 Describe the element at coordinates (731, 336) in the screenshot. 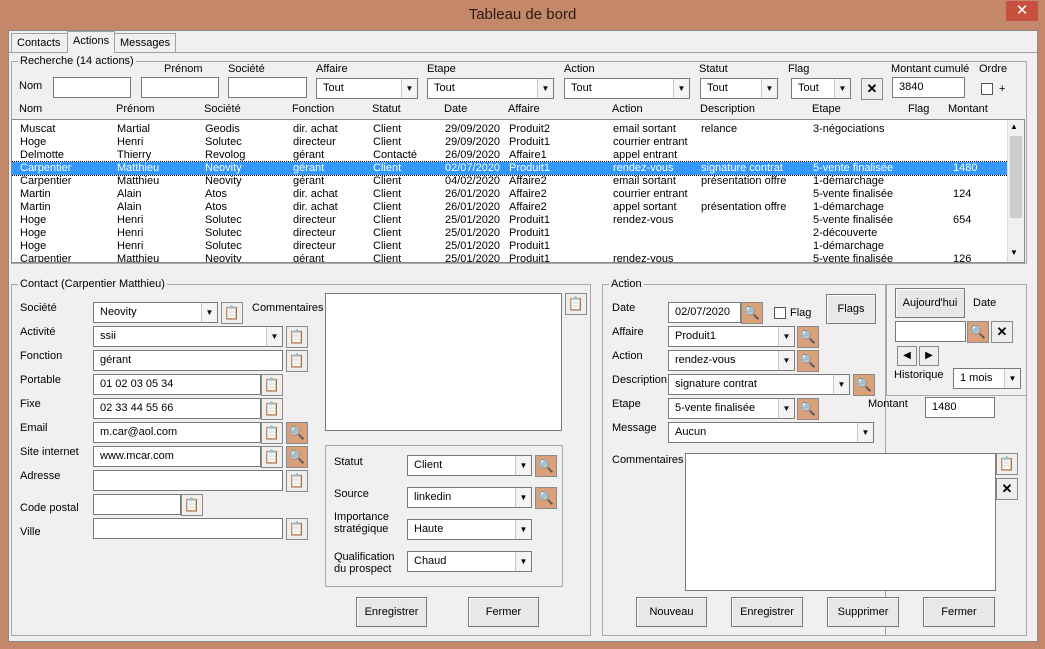

I see `action-affaire-select: Produit1 ▼` at that location.